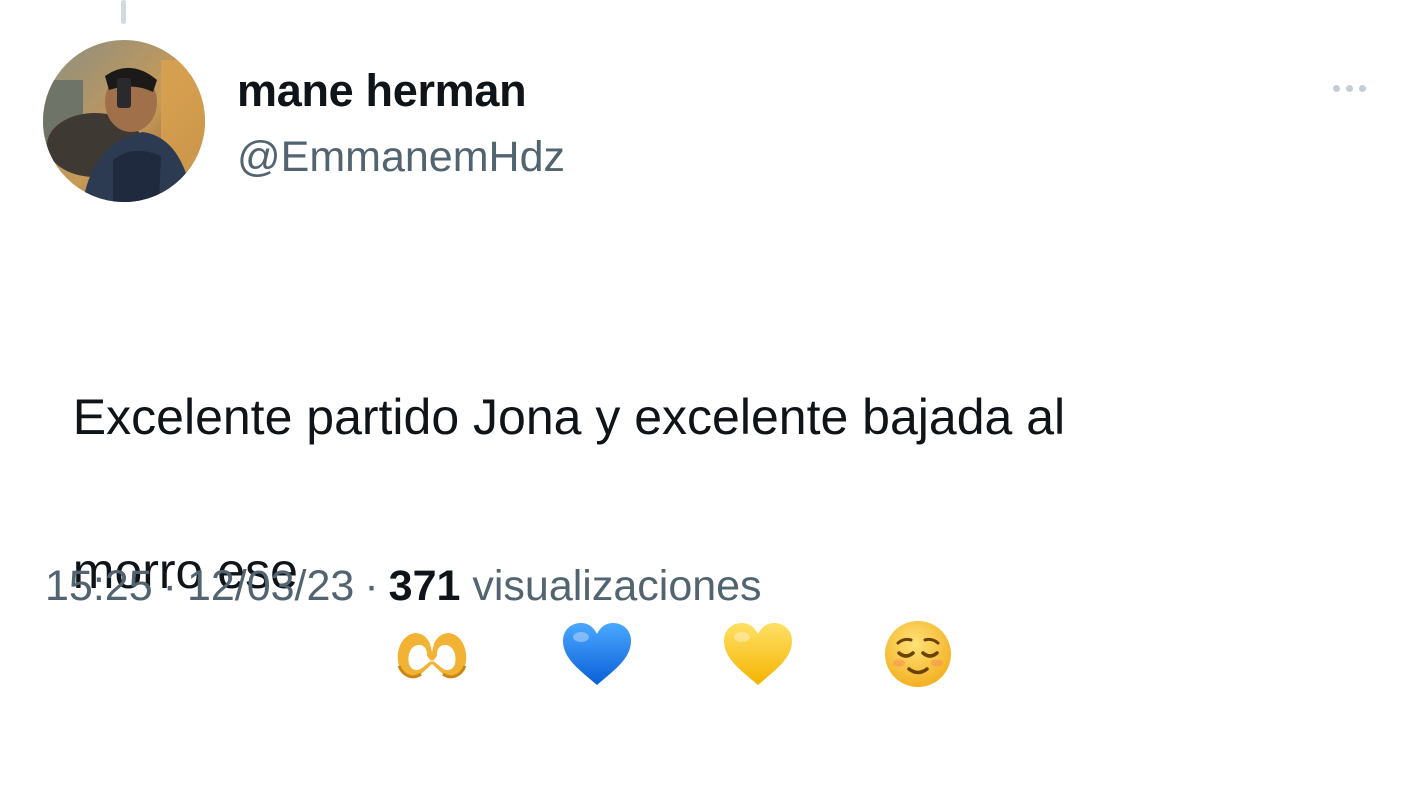 The width and height of the screenshot is (1401, 788). What do you see at coordinates (124, 121) in the screenshot?
I see `avatar` at bounding box center [124, 121].